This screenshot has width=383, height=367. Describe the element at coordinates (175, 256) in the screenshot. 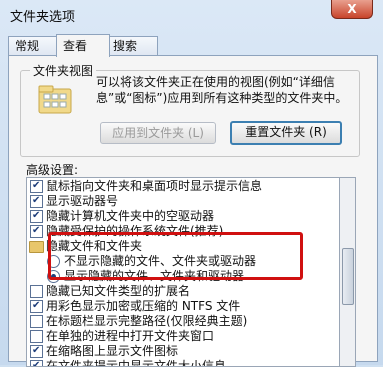

I see `highlight-annotation` at that location.